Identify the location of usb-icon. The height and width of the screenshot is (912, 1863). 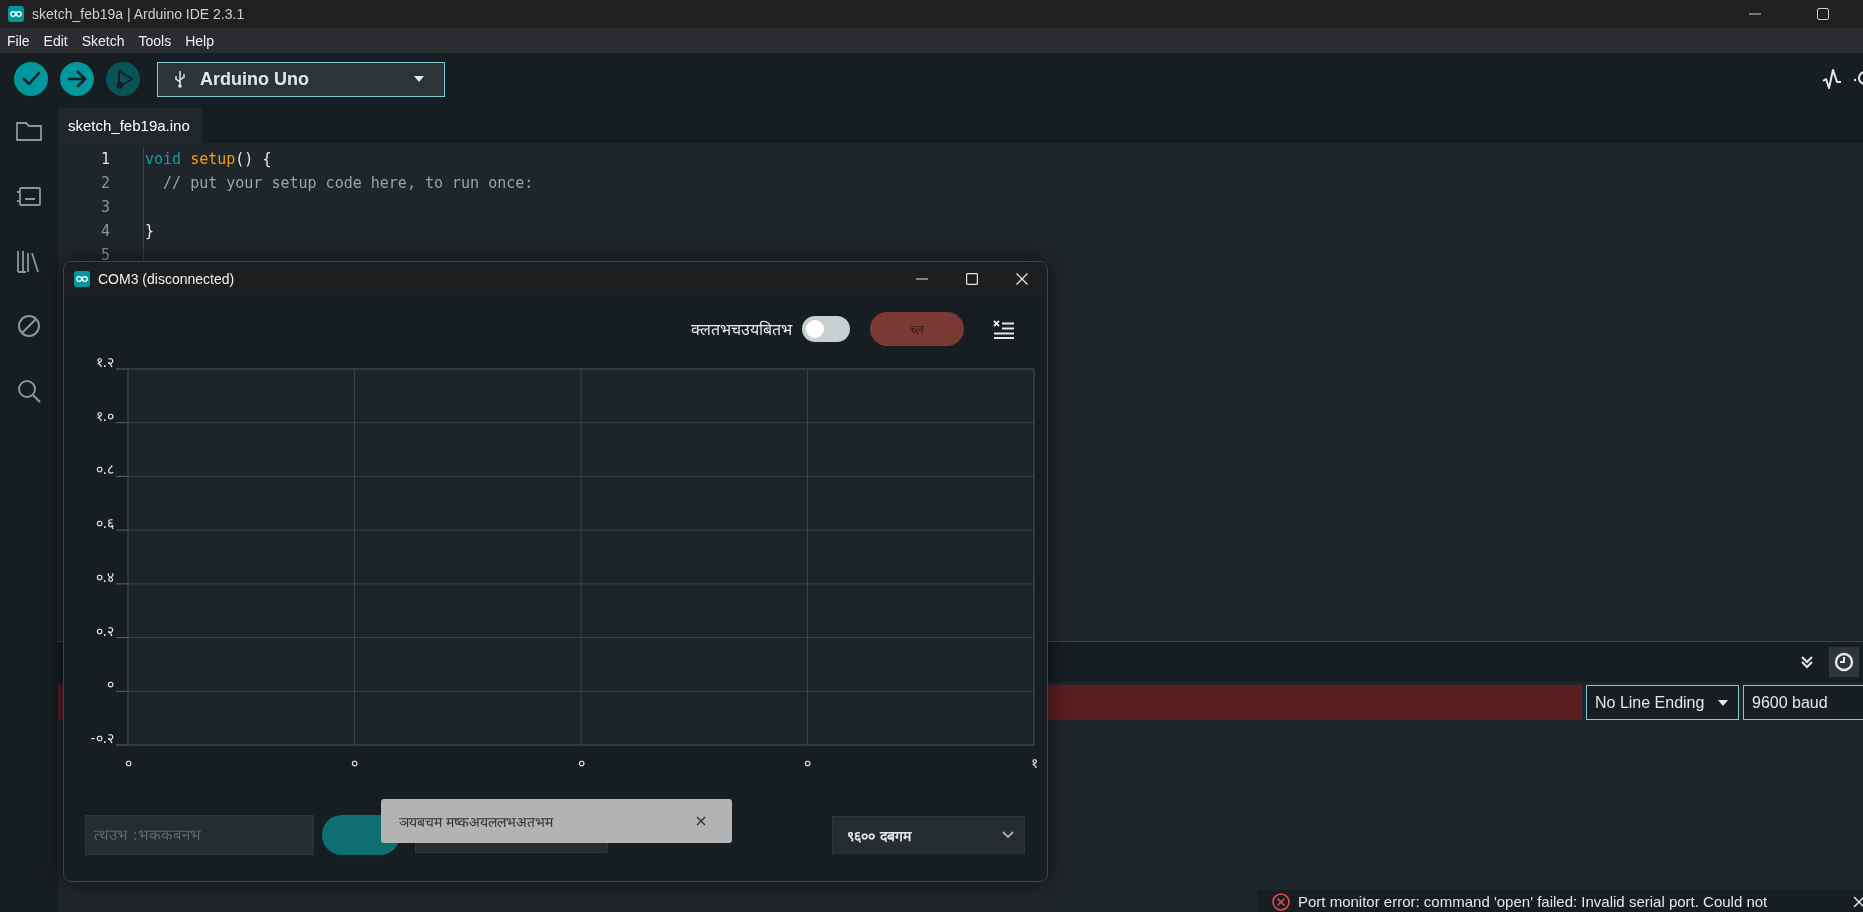
(180, 79).